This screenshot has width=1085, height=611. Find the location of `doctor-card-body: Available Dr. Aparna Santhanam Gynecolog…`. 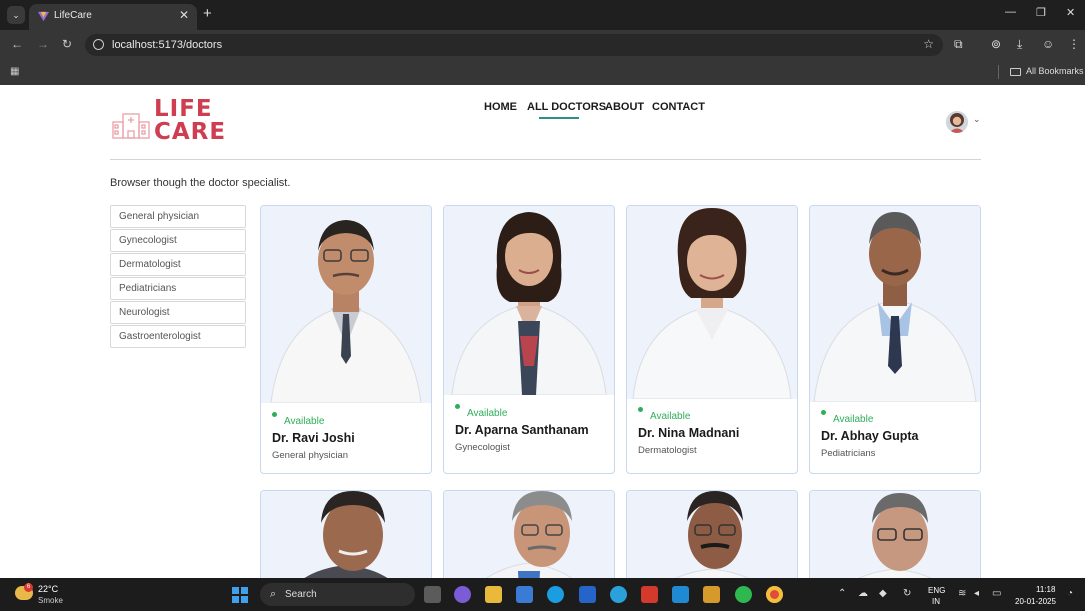

doctor-card-body: Available Dr. Aparna Santhanam Gynecolog… is located at coordinates (522, 428).